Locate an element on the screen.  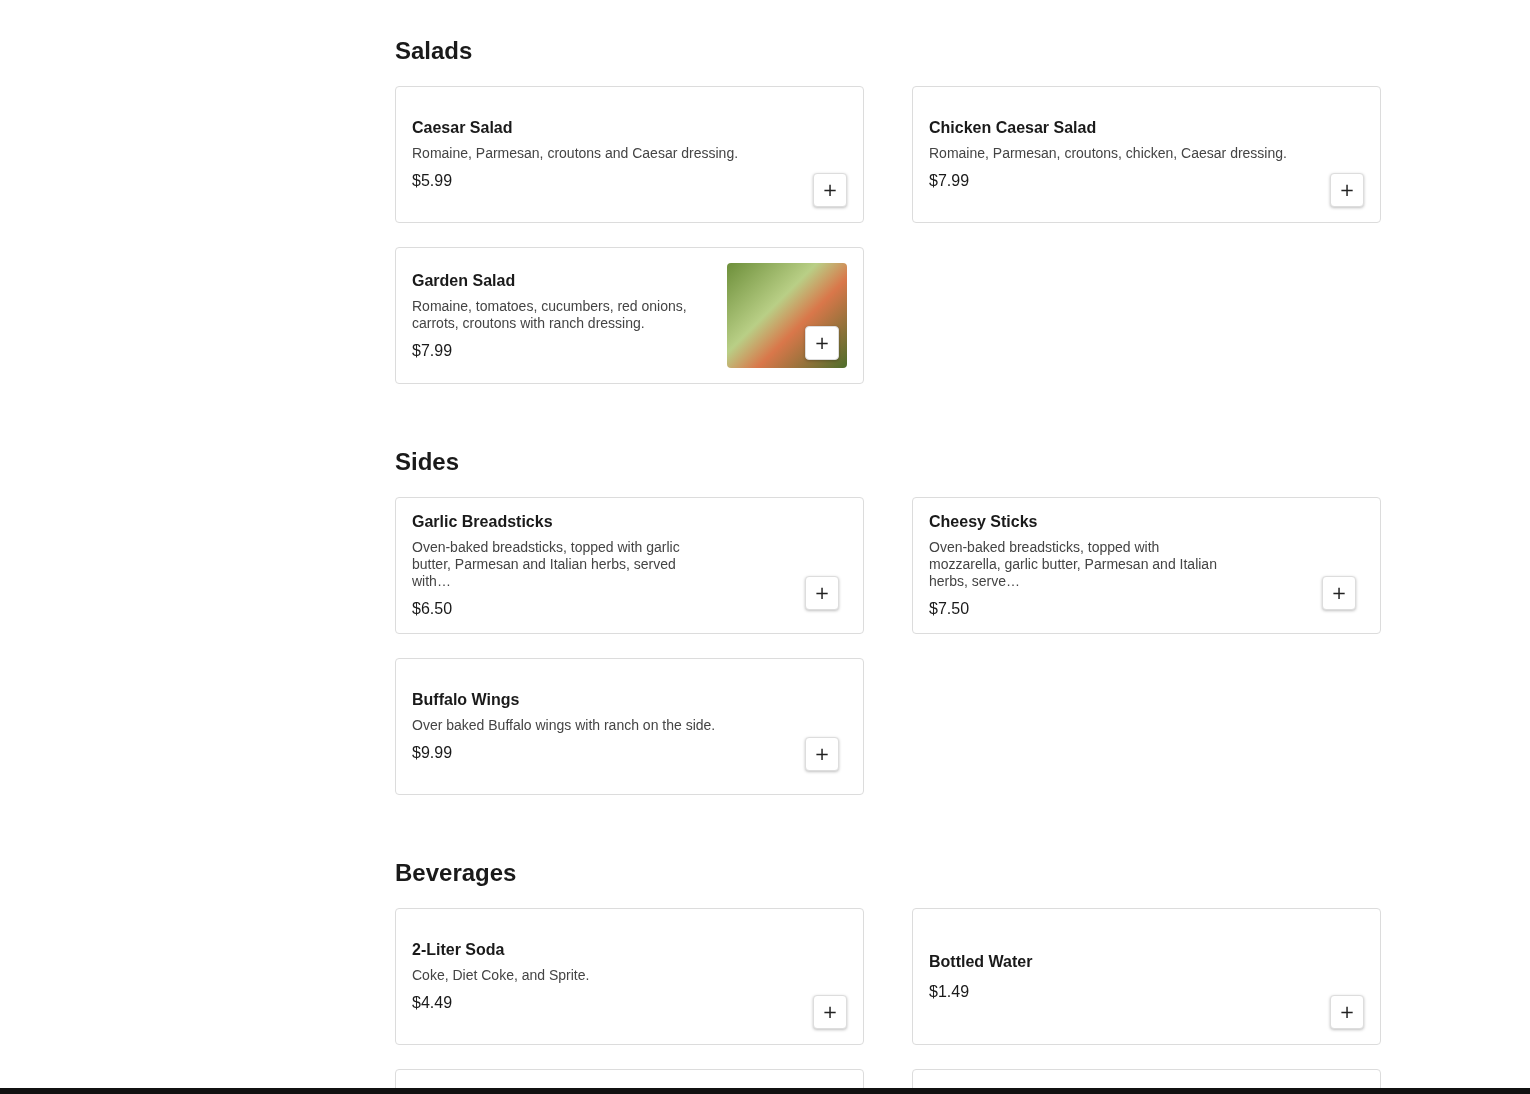
menu-card: Garden Salad Romaine, tomatoes, cucumbers, red onions, carrots, croutons with ranch dressing. $7.99 + is located at coordinates (629, 315).